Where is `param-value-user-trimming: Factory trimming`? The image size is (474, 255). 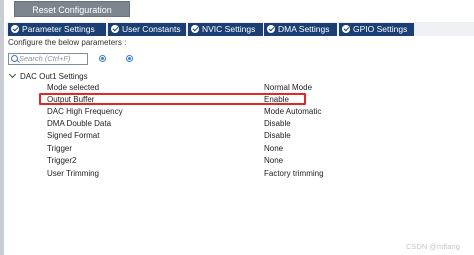 param-value-user-trimming: Factory trimming is located at coordinates (294, 173).